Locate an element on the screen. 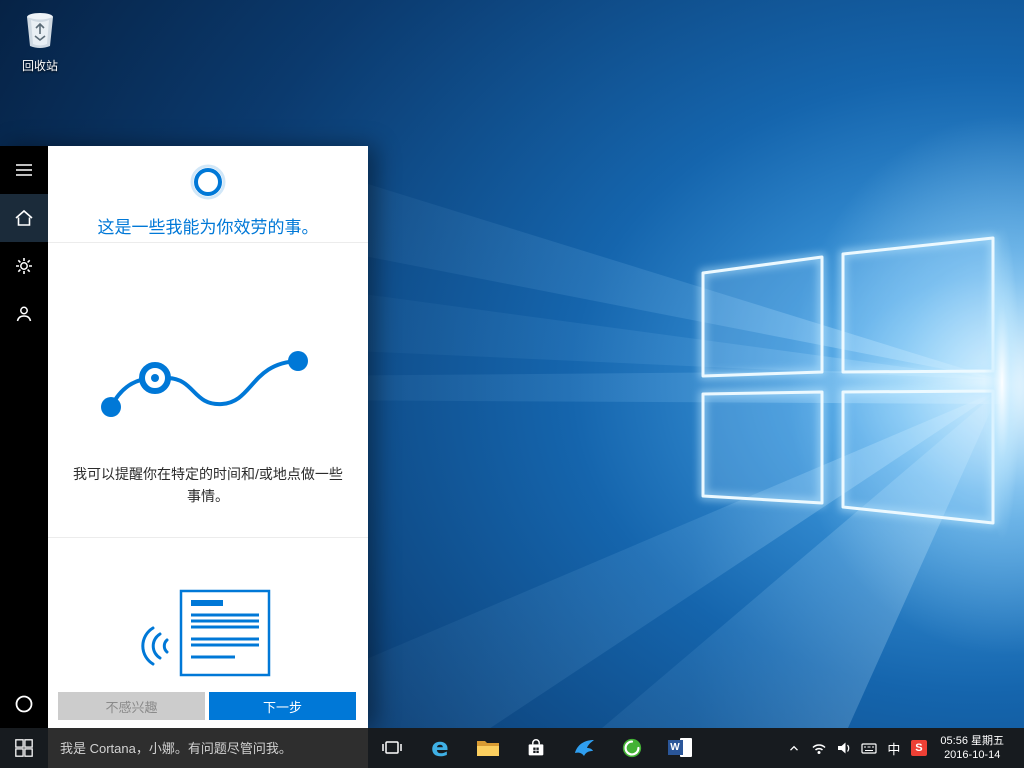  word-letter: W is located at coordinates (675, 747).